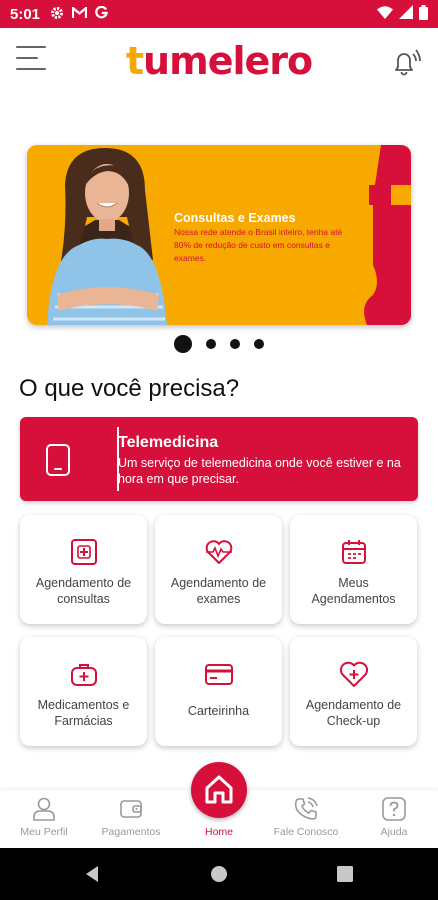 The width and height of the screenshot is (438, 900). I want to click on nav-meu-perfil: Meu Perfil, so click(44, 817).